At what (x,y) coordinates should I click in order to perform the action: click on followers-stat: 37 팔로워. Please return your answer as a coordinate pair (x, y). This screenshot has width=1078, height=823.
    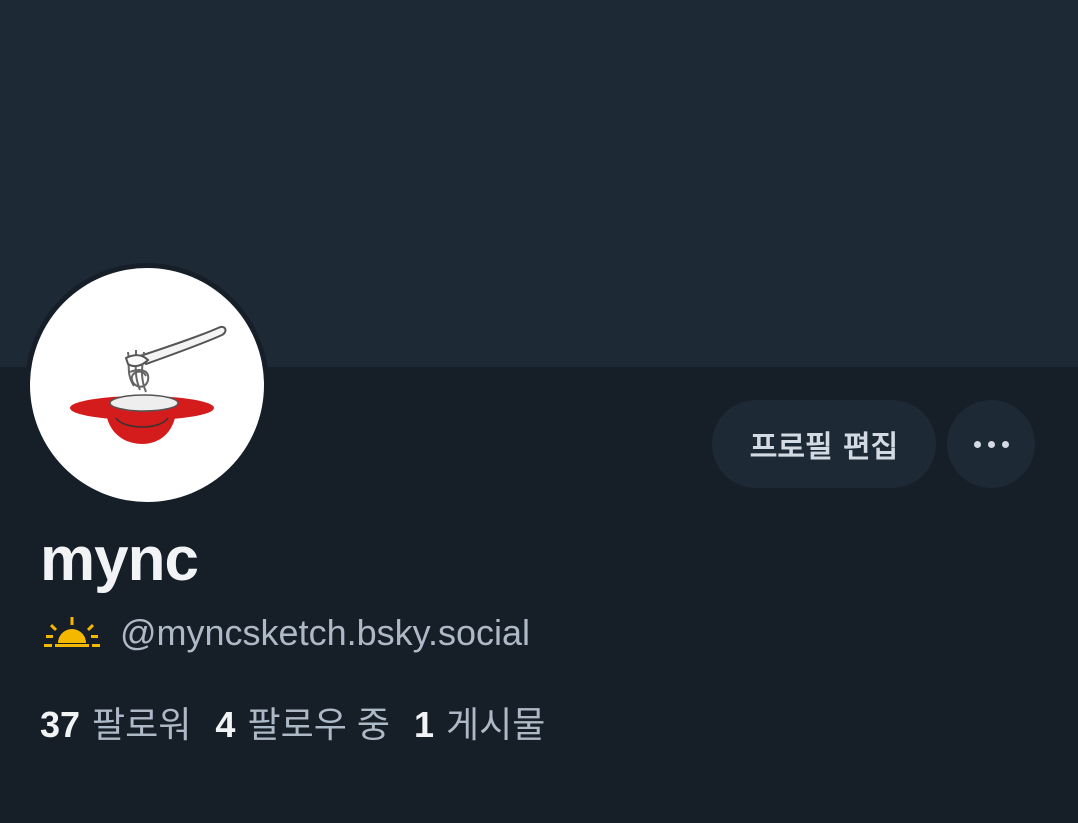
    Looking at the image, I should click on (115, 722).